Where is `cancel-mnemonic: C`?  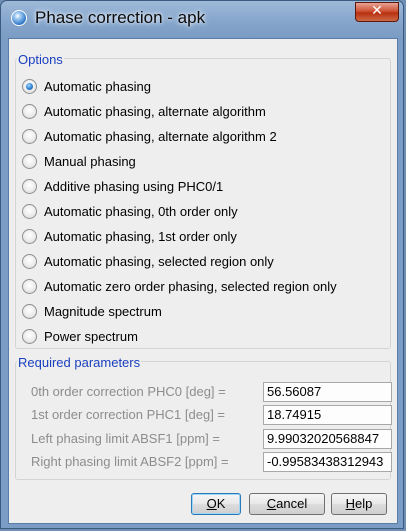 cancel-mnemonic: C is located at coordinates (271, 503).